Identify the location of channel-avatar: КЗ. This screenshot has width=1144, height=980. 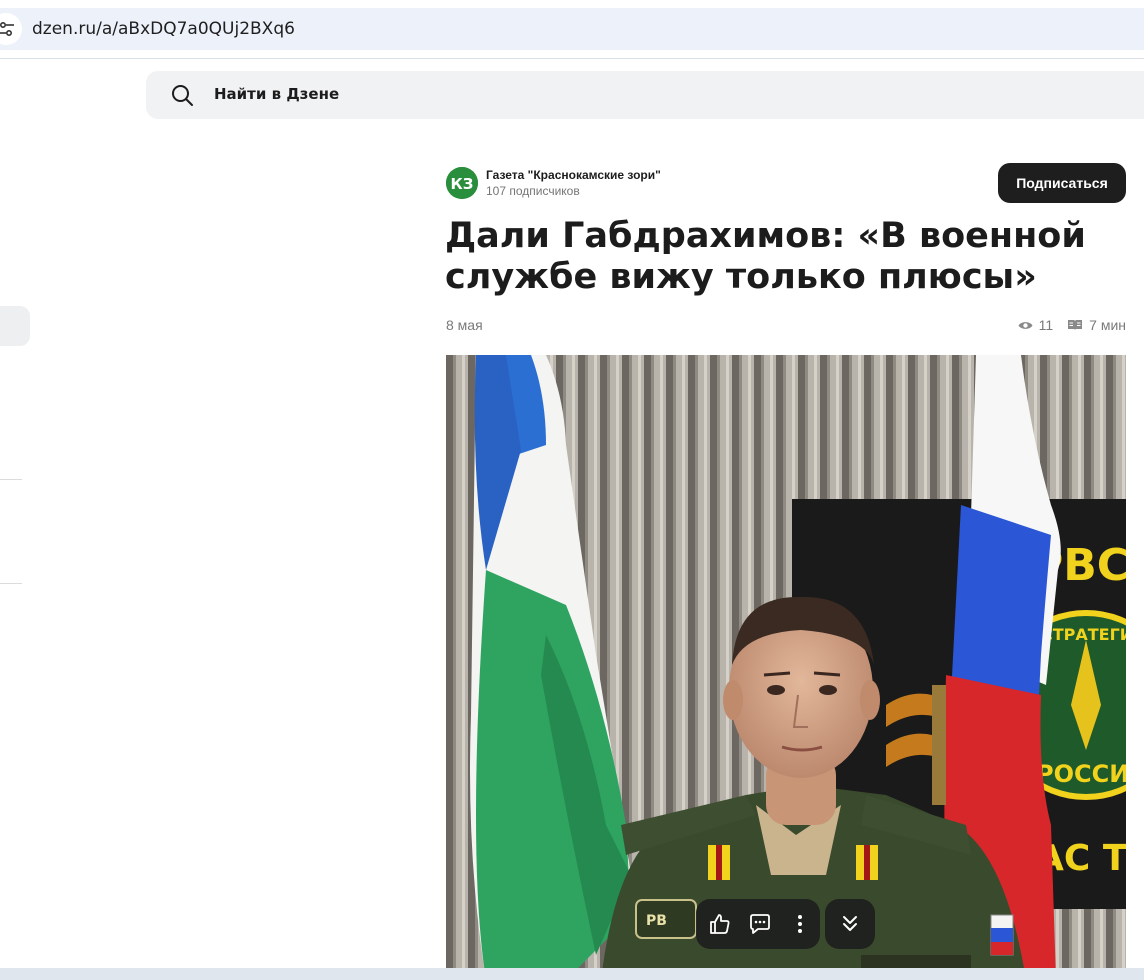
(462, 183).